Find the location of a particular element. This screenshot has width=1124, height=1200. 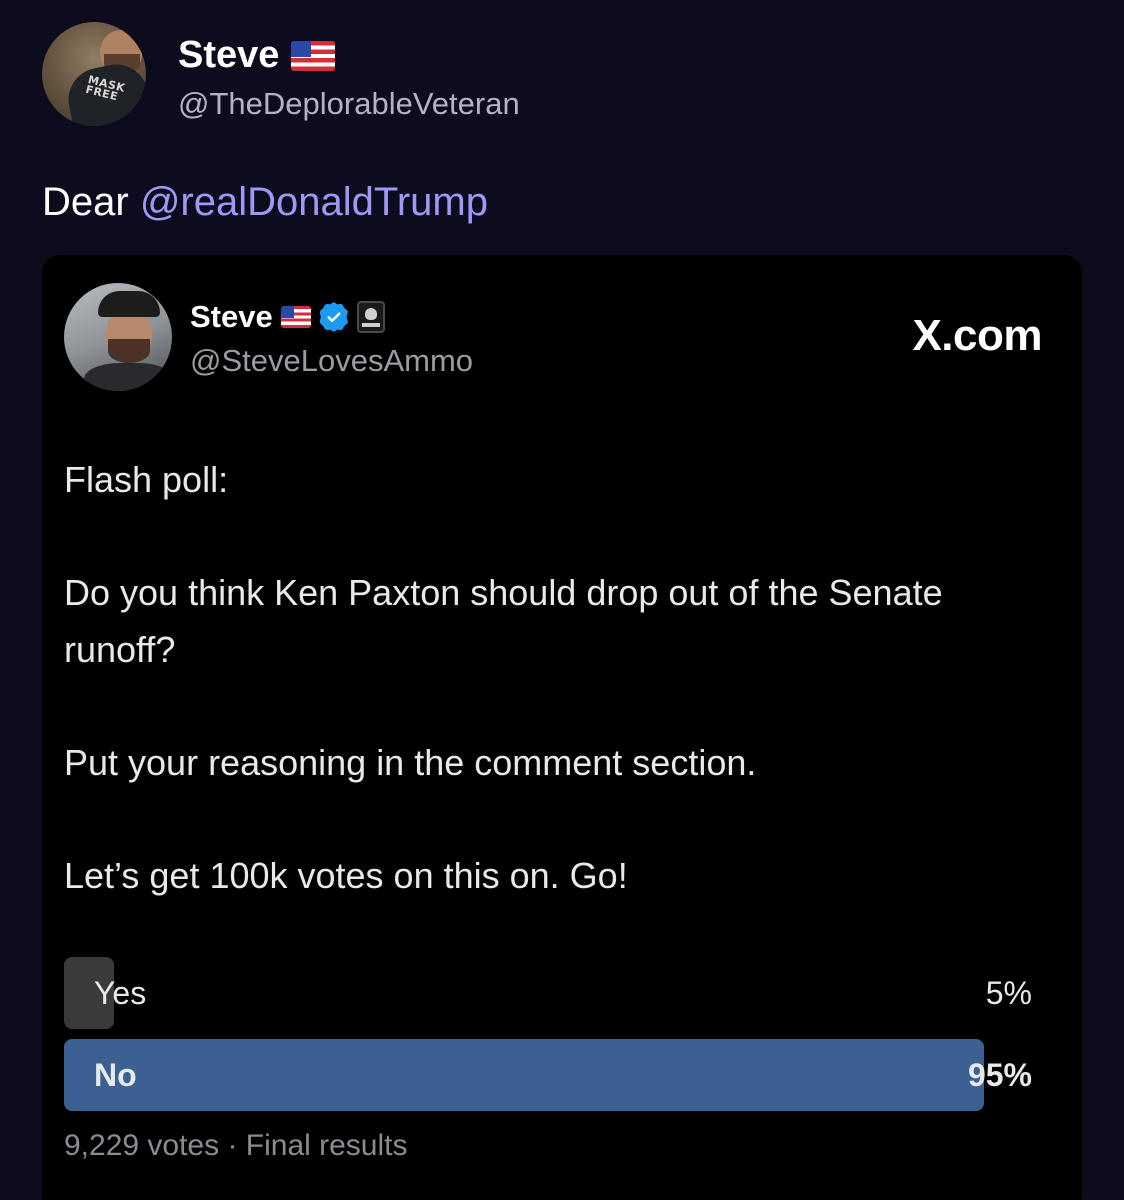

post-paragraph: Flash poll: is located at coordinates (146, 479).